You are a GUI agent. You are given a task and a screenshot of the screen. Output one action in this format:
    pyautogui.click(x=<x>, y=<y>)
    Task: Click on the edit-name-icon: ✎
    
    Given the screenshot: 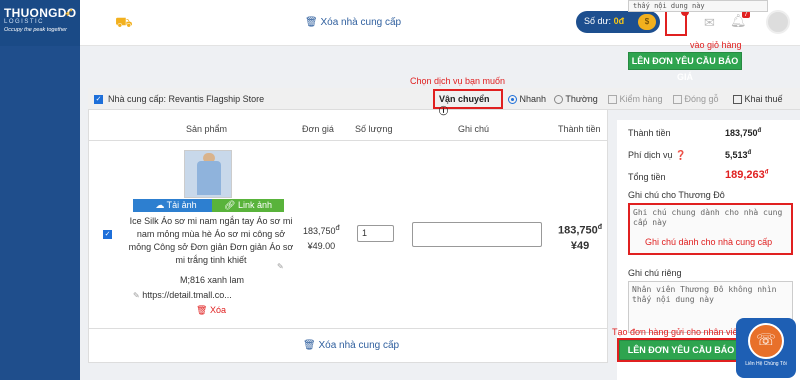 What is the action you would take?
    pyautogui.click(x=280, y=266)
    